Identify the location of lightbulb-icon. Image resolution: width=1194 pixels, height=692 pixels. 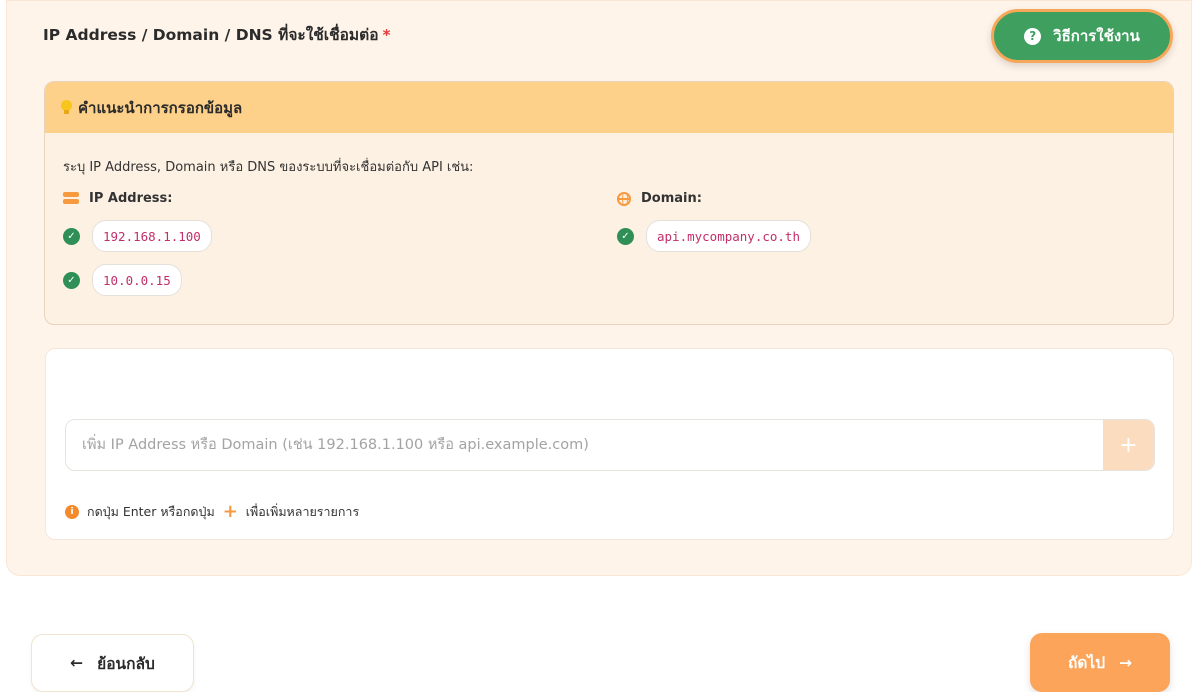
(66, 107).